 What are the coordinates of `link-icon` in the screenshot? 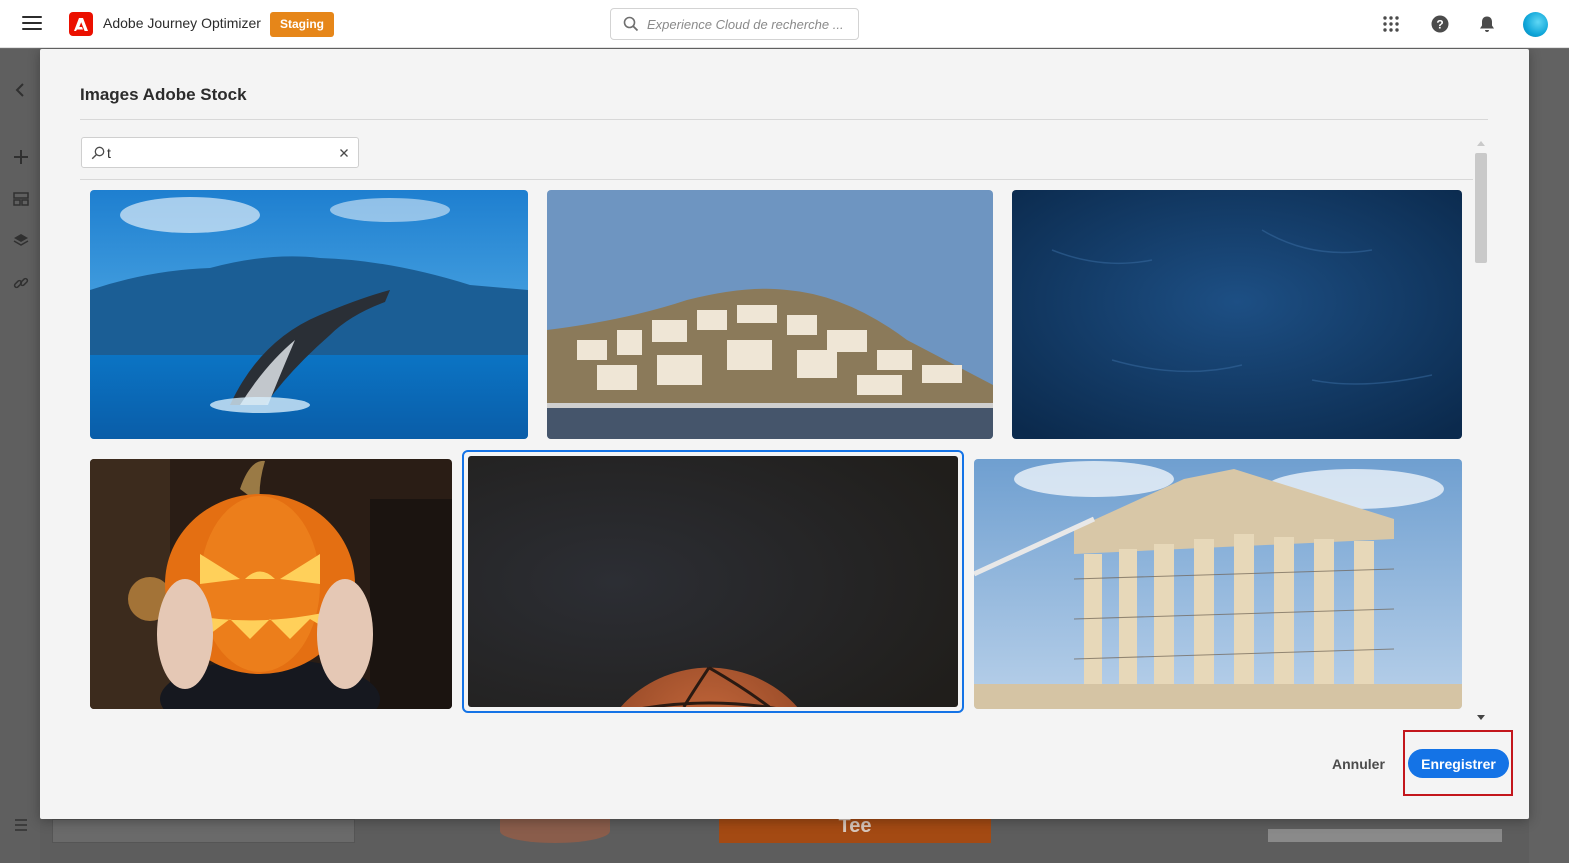 It's located at (21, 283).